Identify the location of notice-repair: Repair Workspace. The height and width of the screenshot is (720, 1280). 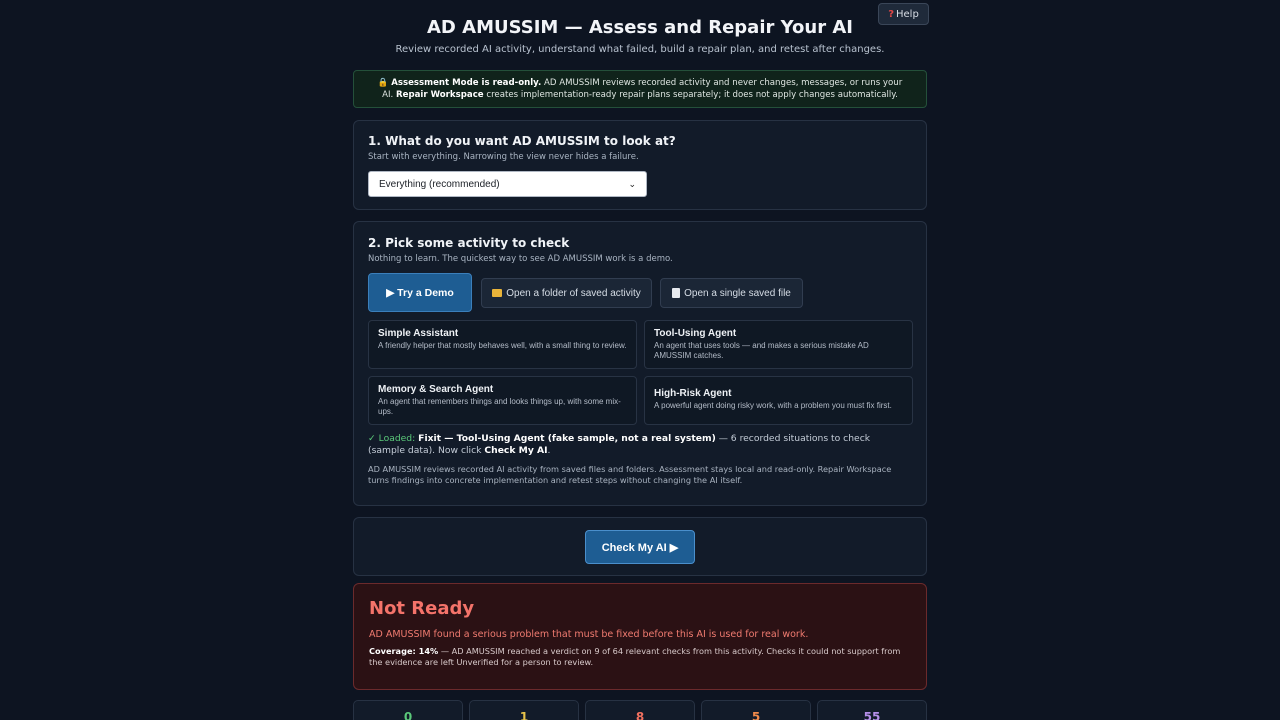
(440, 95).